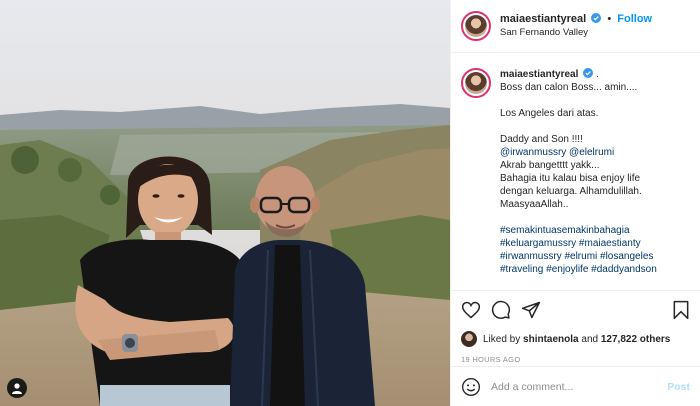 Image resolution: width=700 pixels, height=406 pixels. I want to click on likes-prefix: Liked by, so click(502, 339).